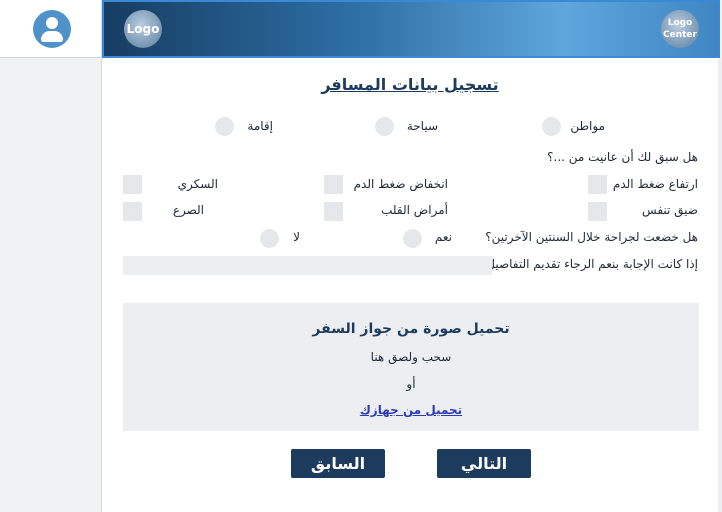  Describe the element at coordinates (622, 157) in the screenshot. I see `conditions-question: هل سبق لك أن عانيت من ...؟` at that location.